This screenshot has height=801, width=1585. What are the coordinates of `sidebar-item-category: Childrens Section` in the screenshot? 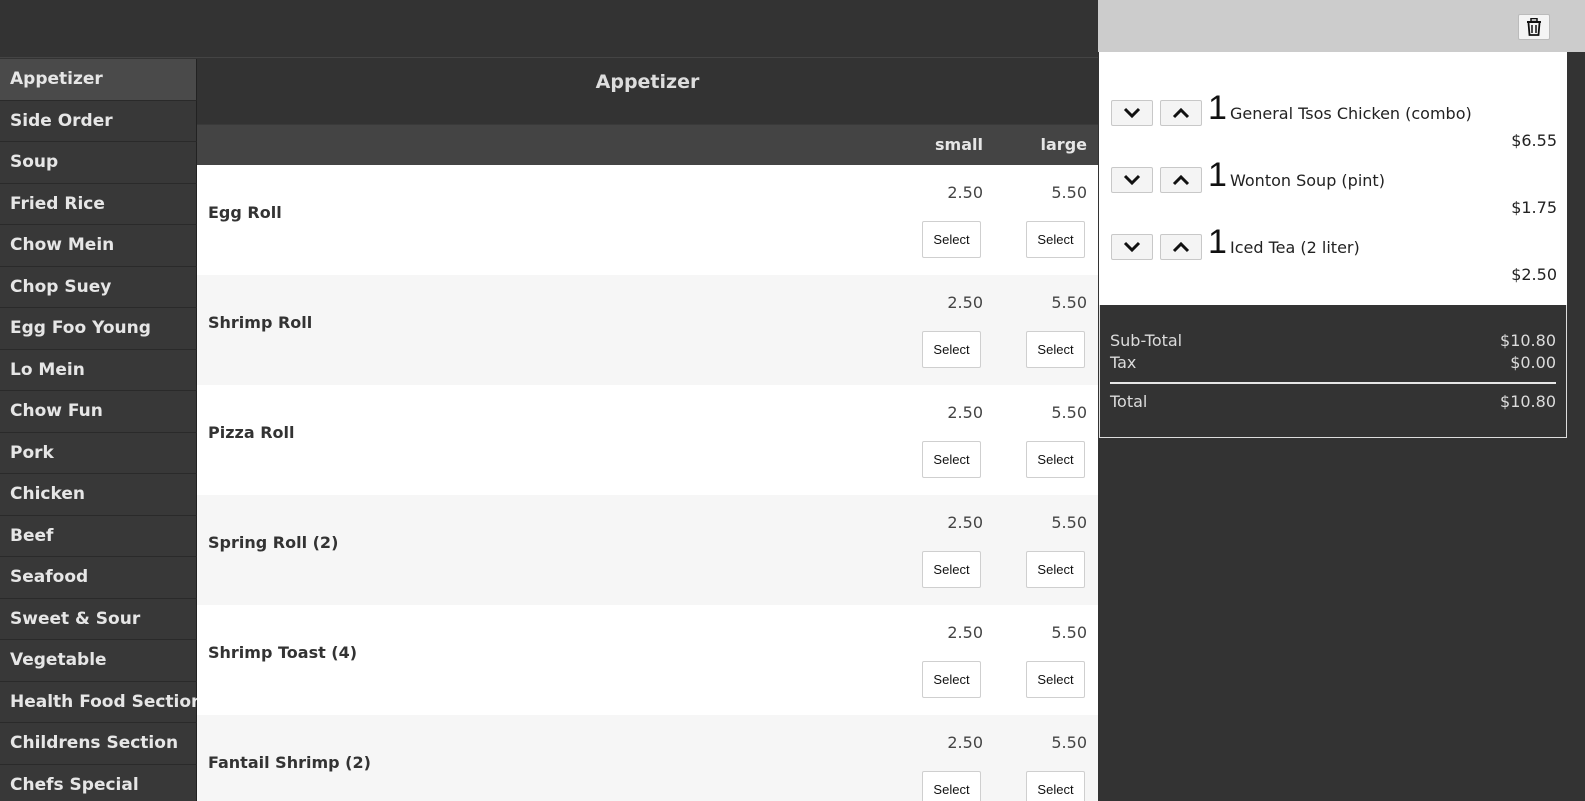 It's located at (98, 744).